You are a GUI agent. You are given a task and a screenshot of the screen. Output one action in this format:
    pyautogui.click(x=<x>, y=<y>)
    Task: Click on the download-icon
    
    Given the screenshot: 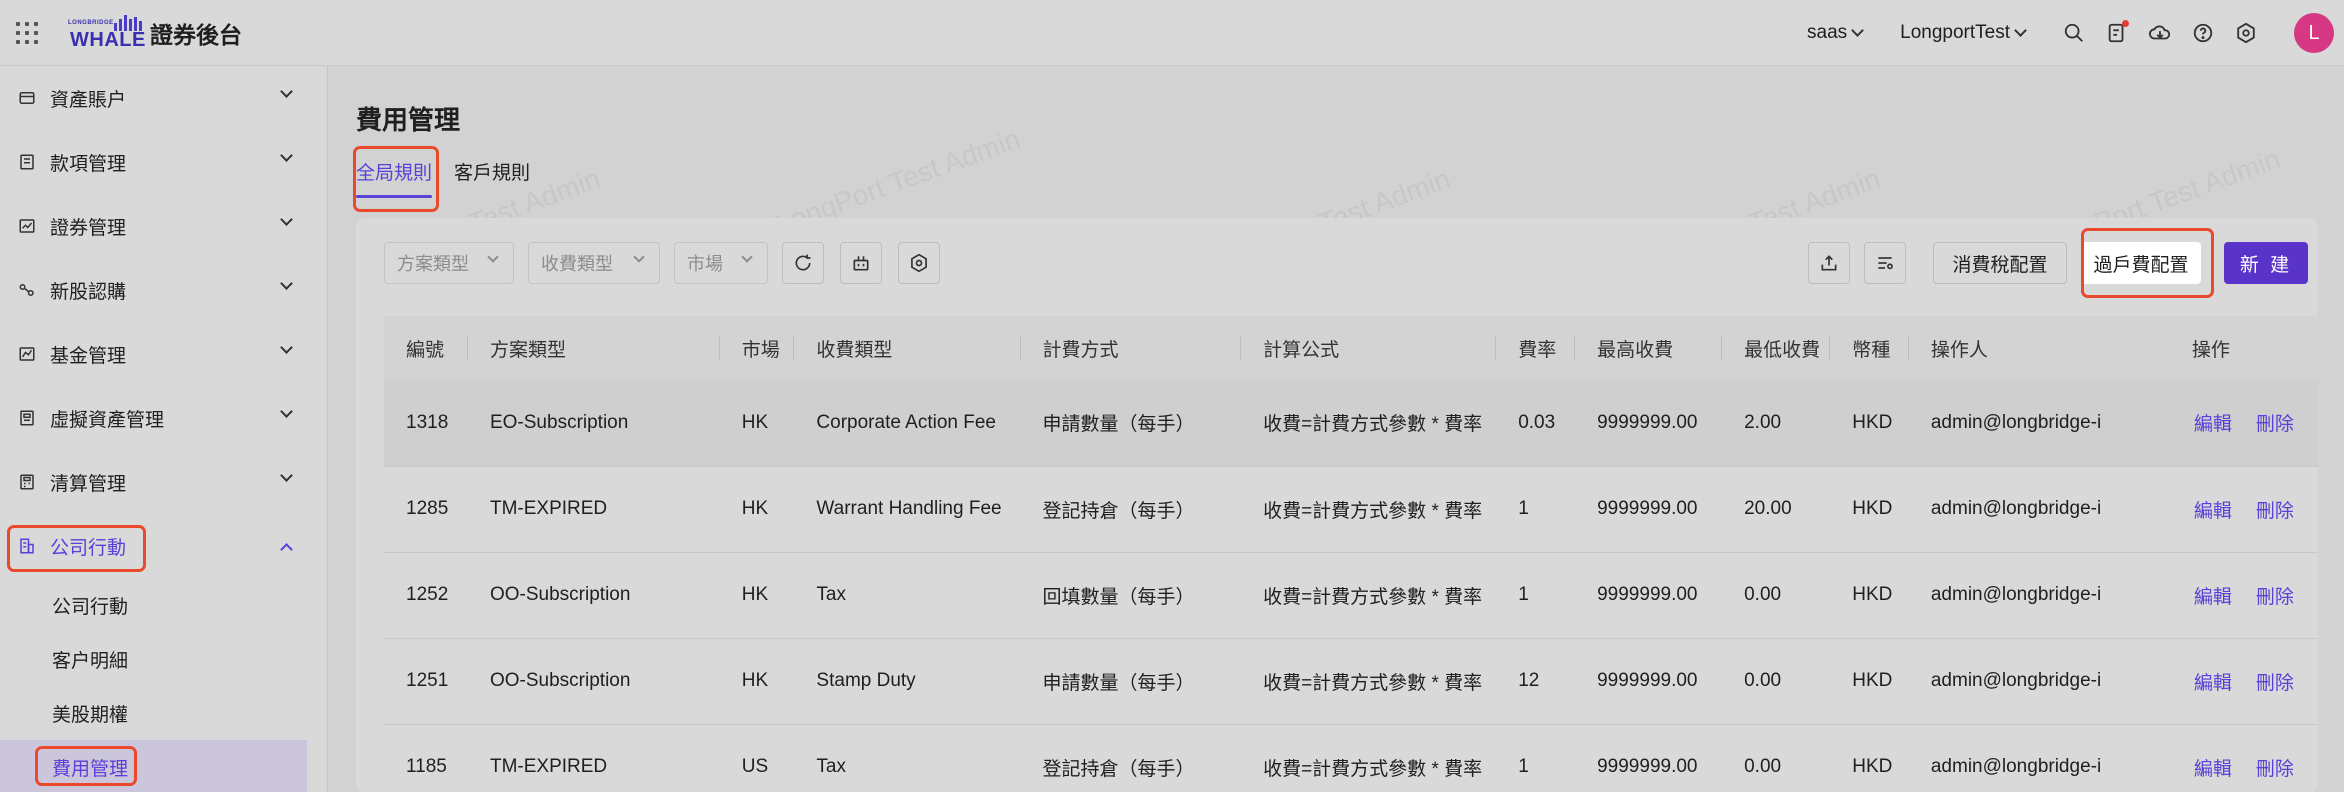 What is the action you would take?
    pyautogui.click(x=2160, y=33)
    